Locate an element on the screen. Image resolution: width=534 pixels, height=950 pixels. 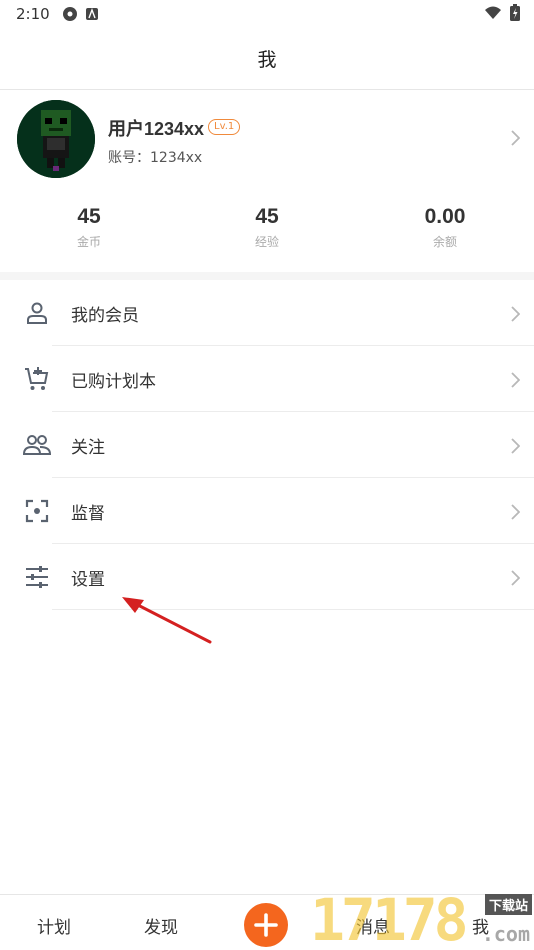
menu-item-membership: 我的会员 is located at coordinates (267, 313).